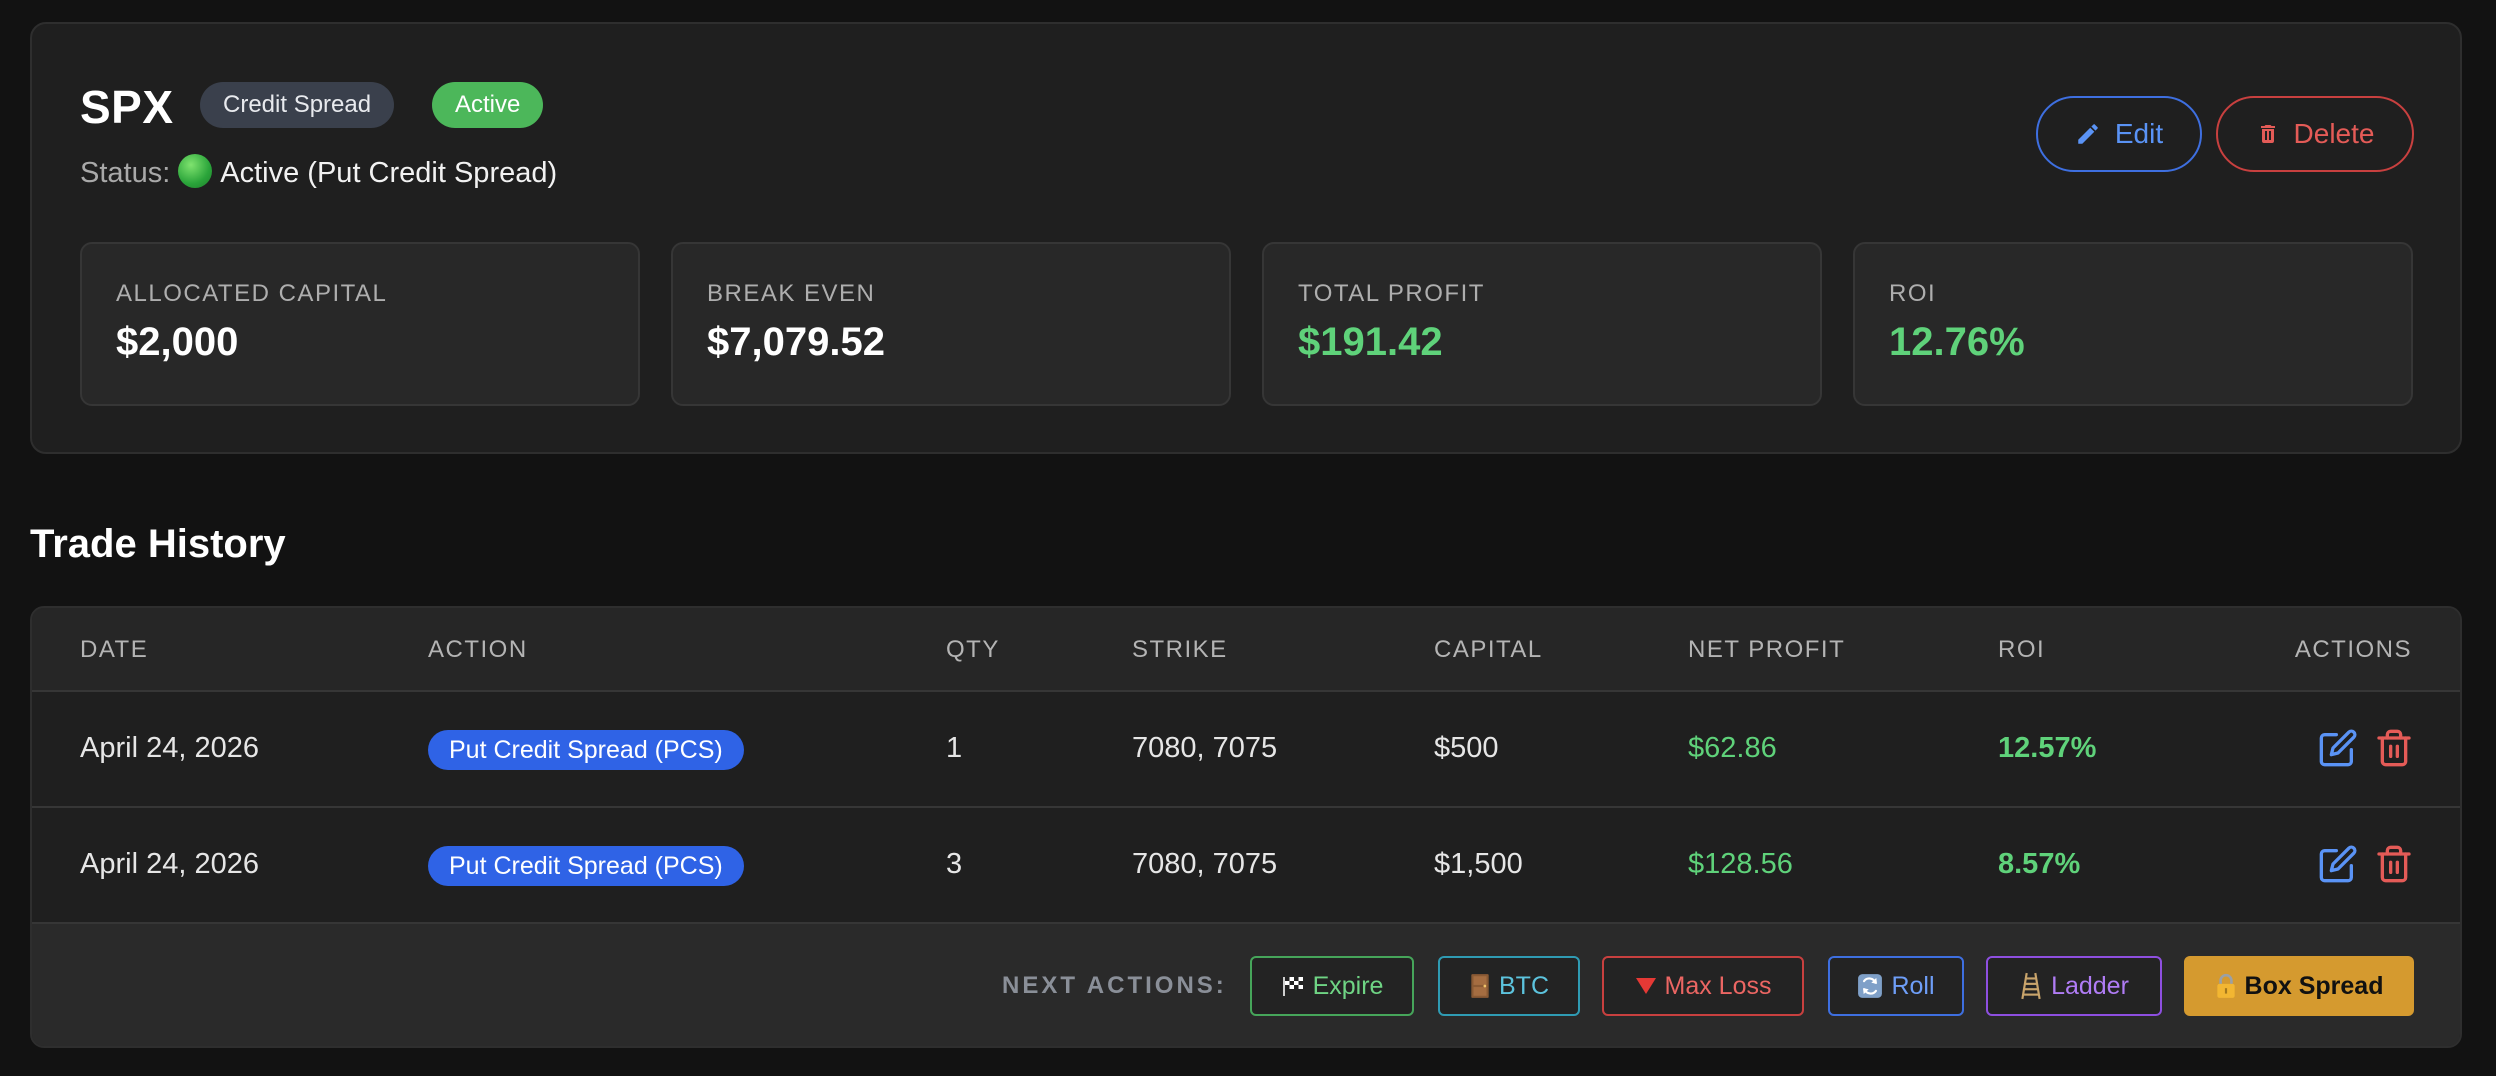  I want to click on btc-label: BTC, so click(1524, 985).